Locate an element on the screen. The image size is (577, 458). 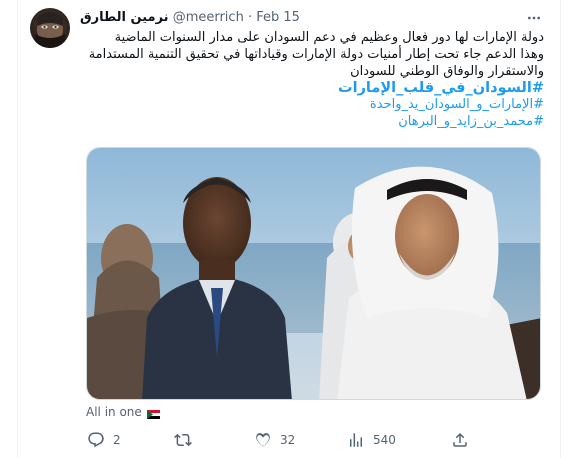
retweet-button is located at coordinates (187, 440).